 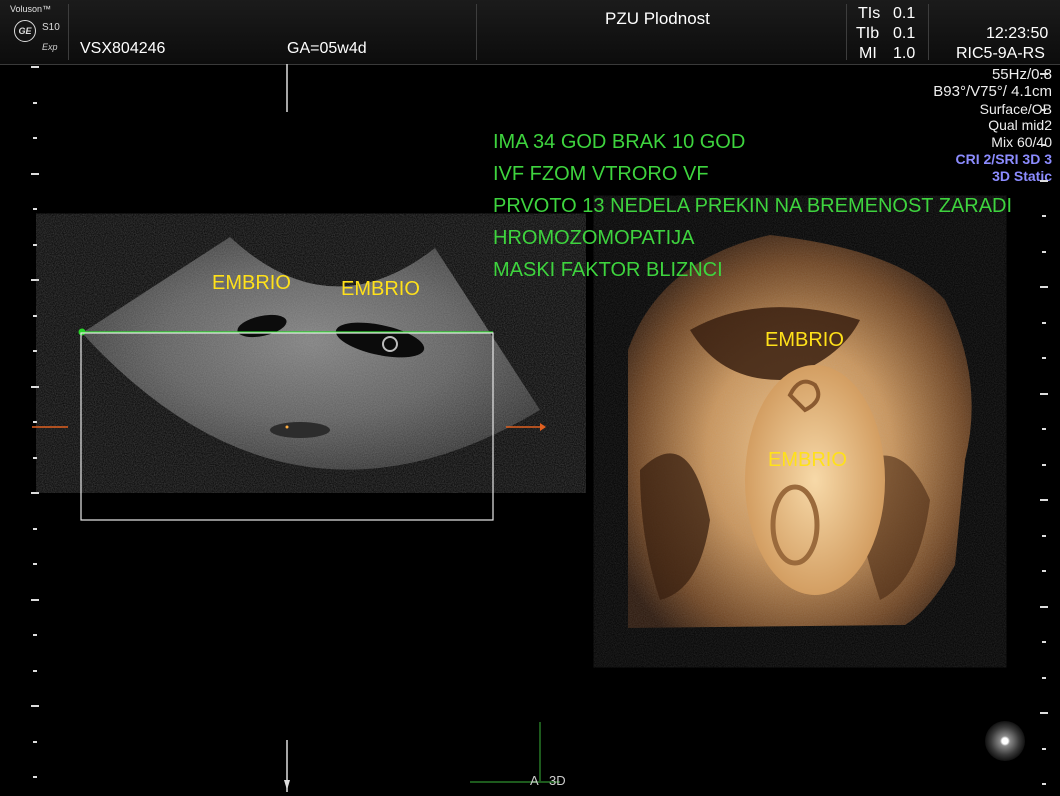 What do you see at coordinates (287, 427) in the screenshot?
I see `focus-point-icon` at bounding box center [287, 427].